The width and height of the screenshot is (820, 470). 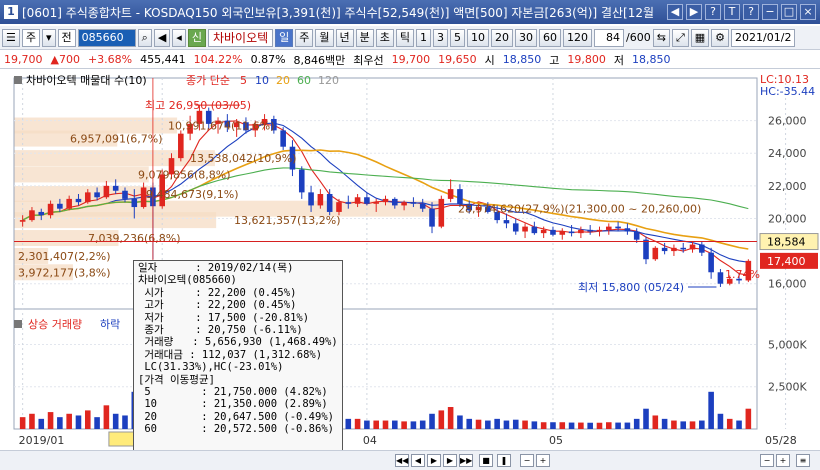 I want to click on nav-prev-button: ◀, so click(x=675, y=12).